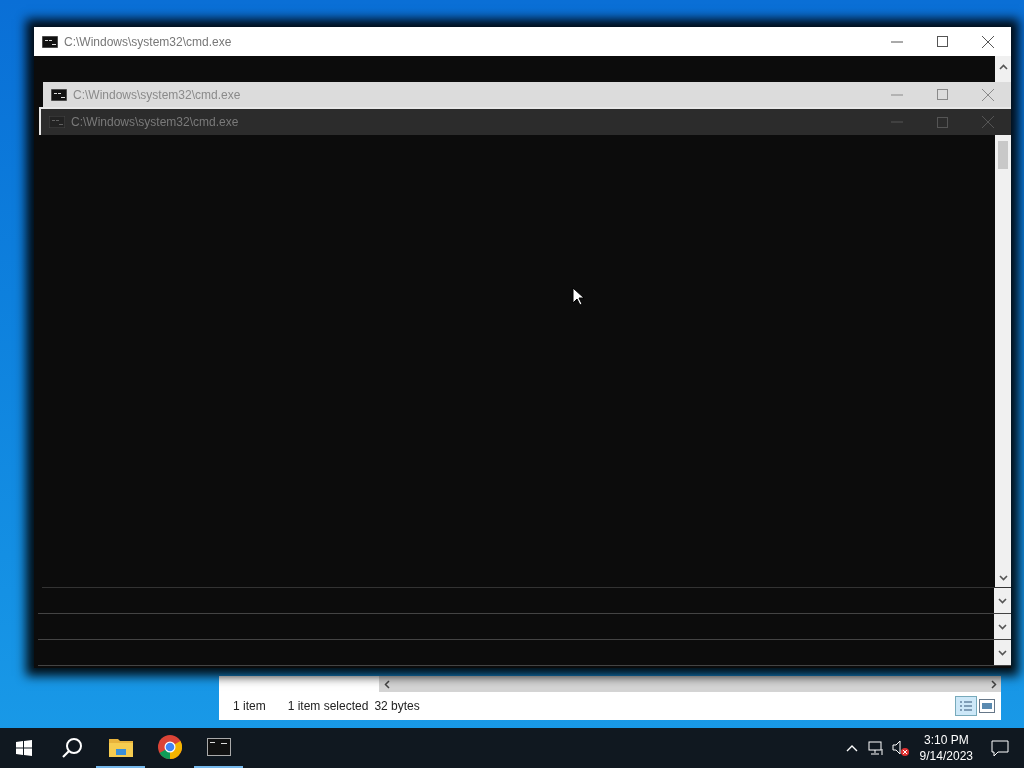 This screenshot has height=768, width=1024. I want to click on clock-date: 9/14/2023, so click(946, 756).